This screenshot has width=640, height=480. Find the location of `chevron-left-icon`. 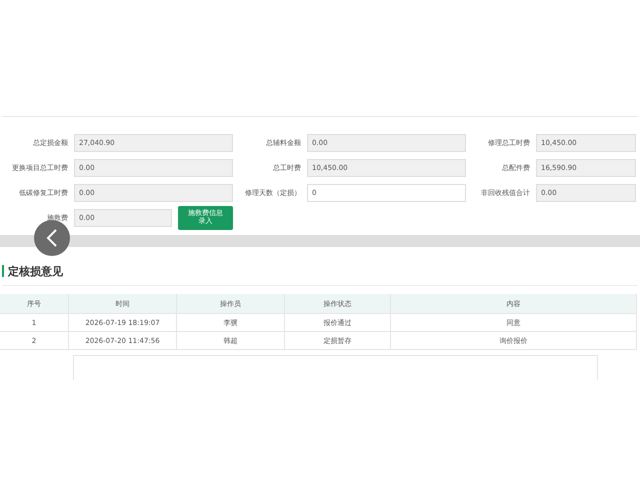

chevron-left-icon is located at coordinates (52, 238).